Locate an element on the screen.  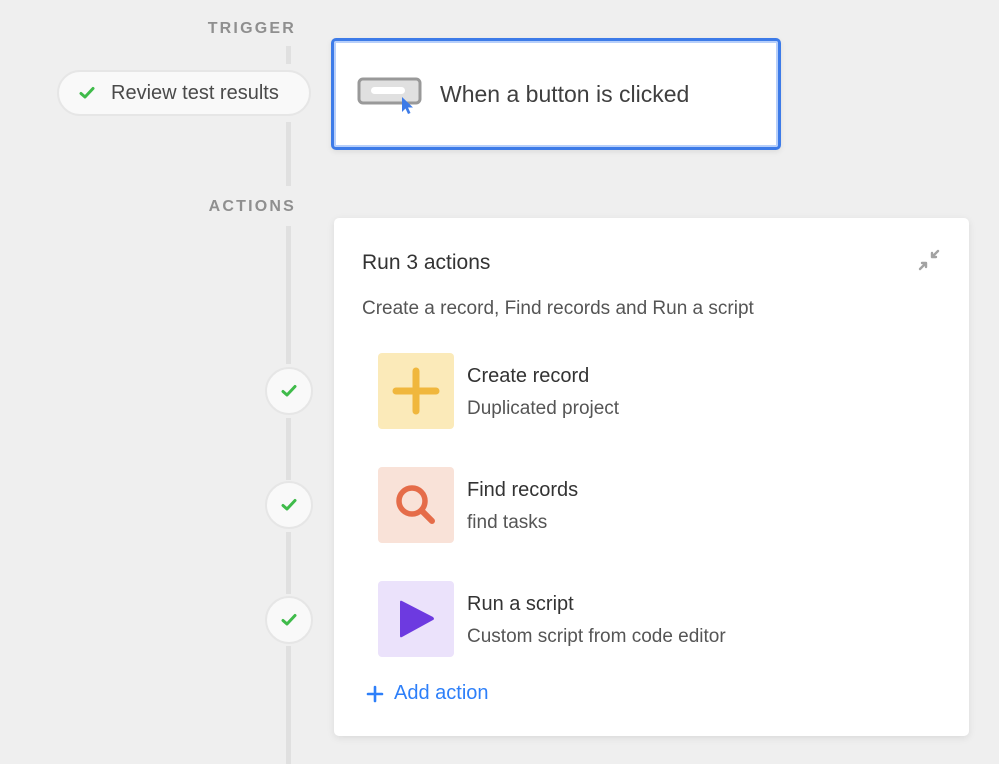
action-item-find-records: Find records find tasks is located at coordinates (658, 506).